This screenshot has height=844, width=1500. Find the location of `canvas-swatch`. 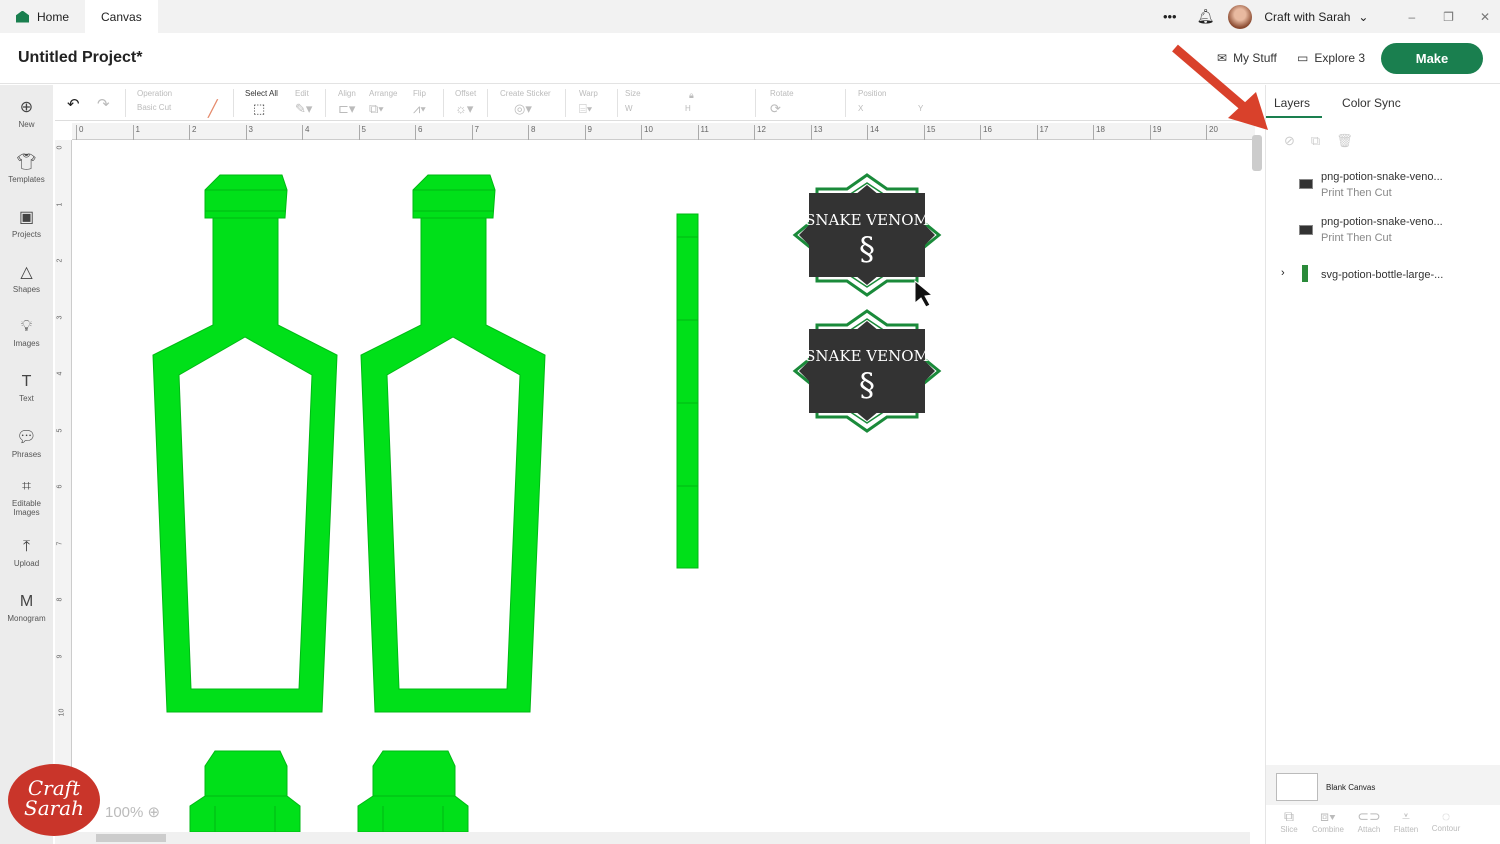

canvas-swatch is located at coordinates (1297, 787).